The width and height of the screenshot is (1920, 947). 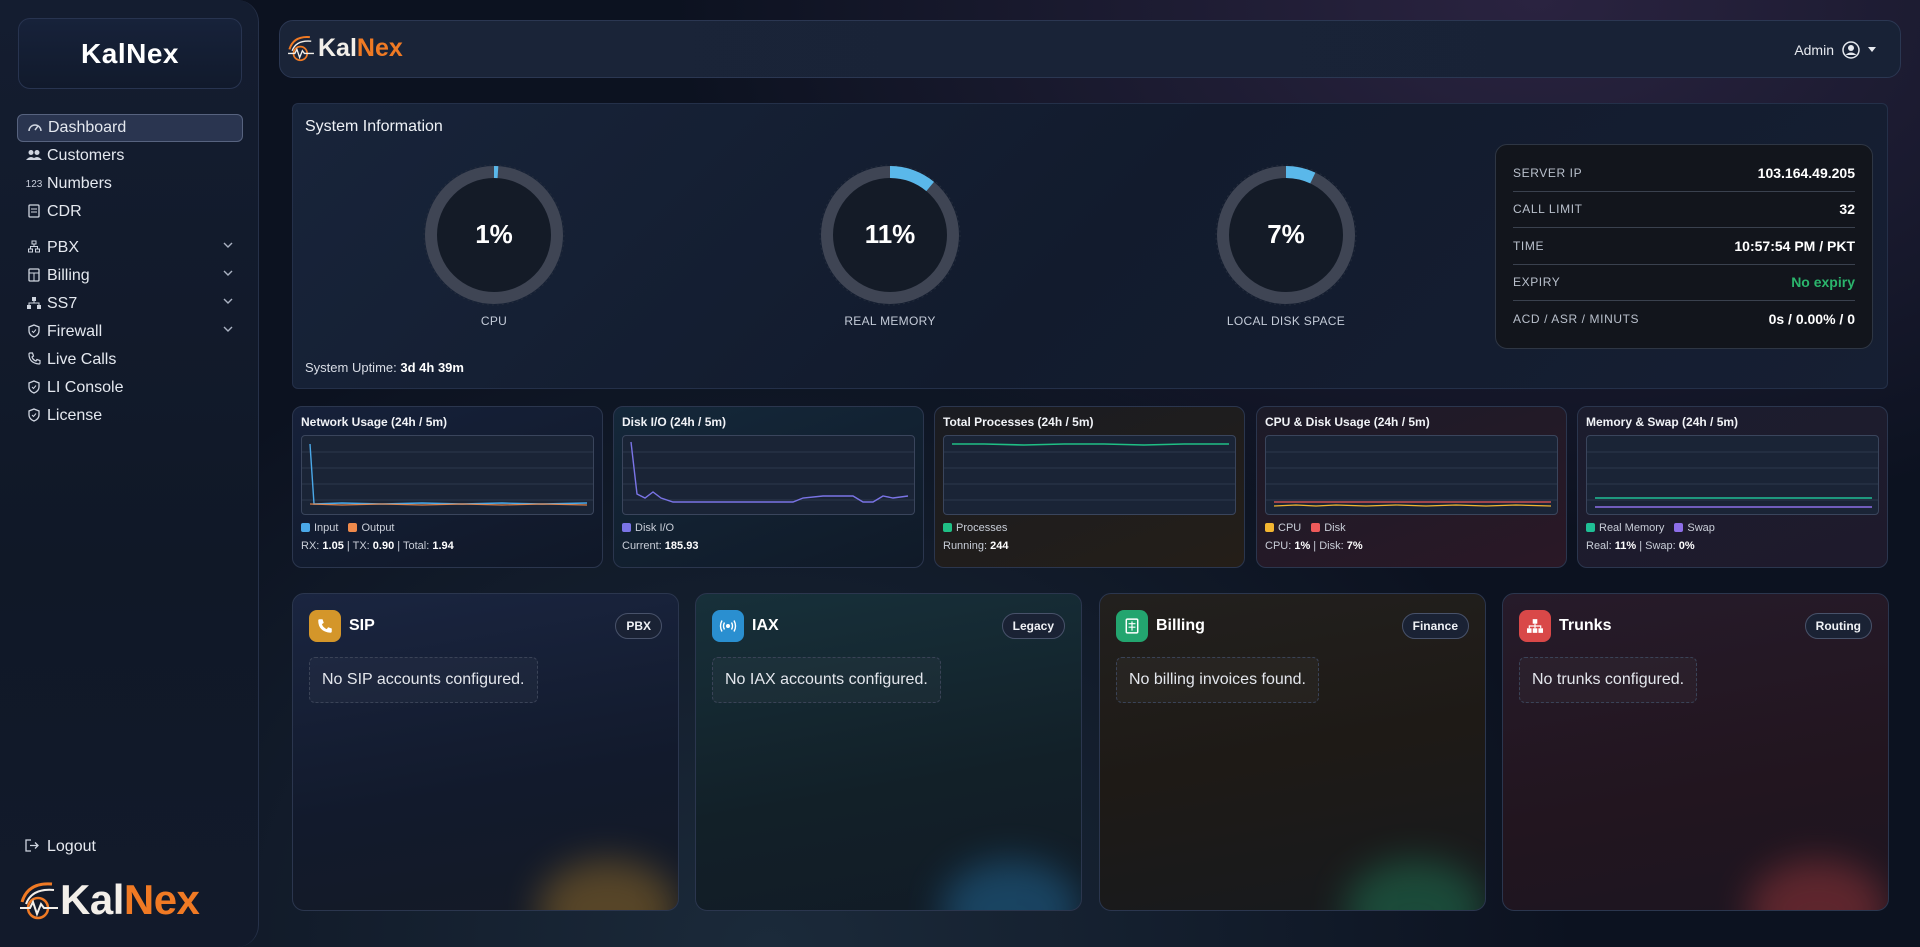 I want to click on gauge-value: 1%, so click(x=494, y=234).